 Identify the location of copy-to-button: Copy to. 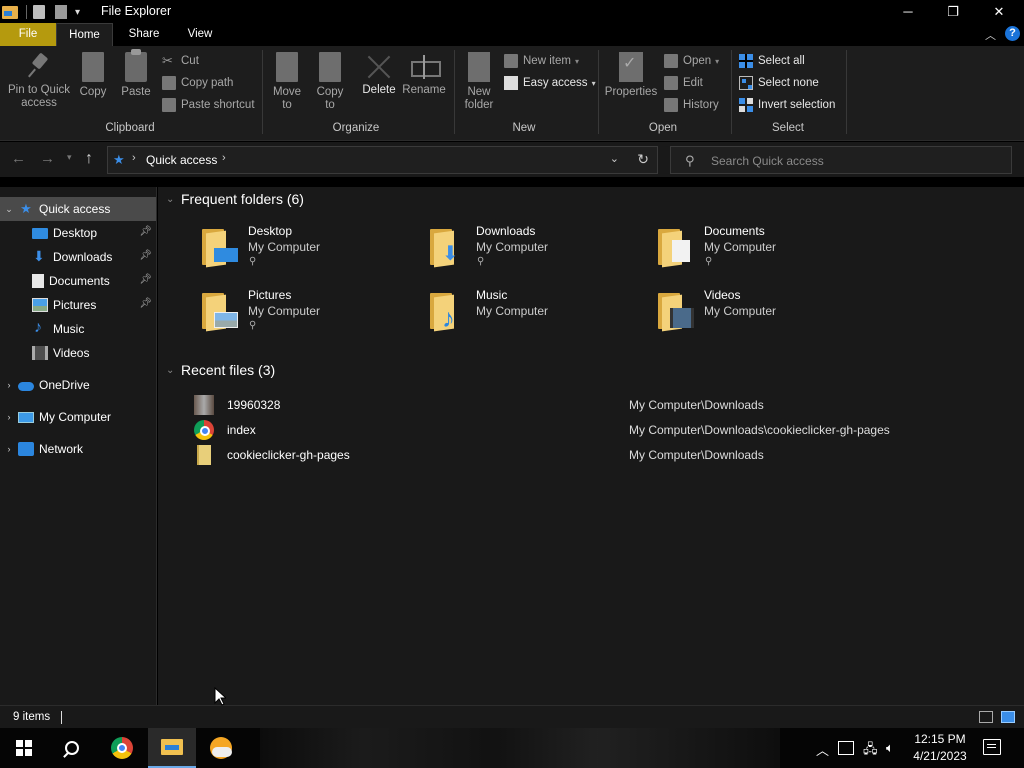
(330, 82).